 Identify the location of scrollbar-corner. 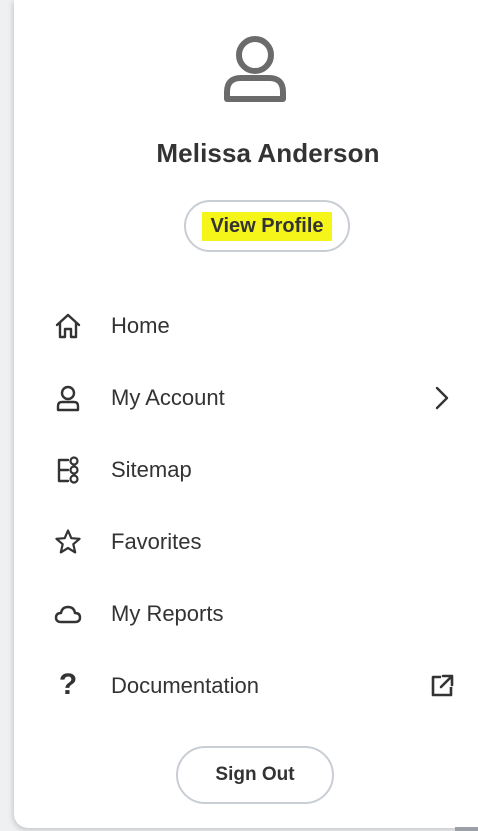
(466, 829).